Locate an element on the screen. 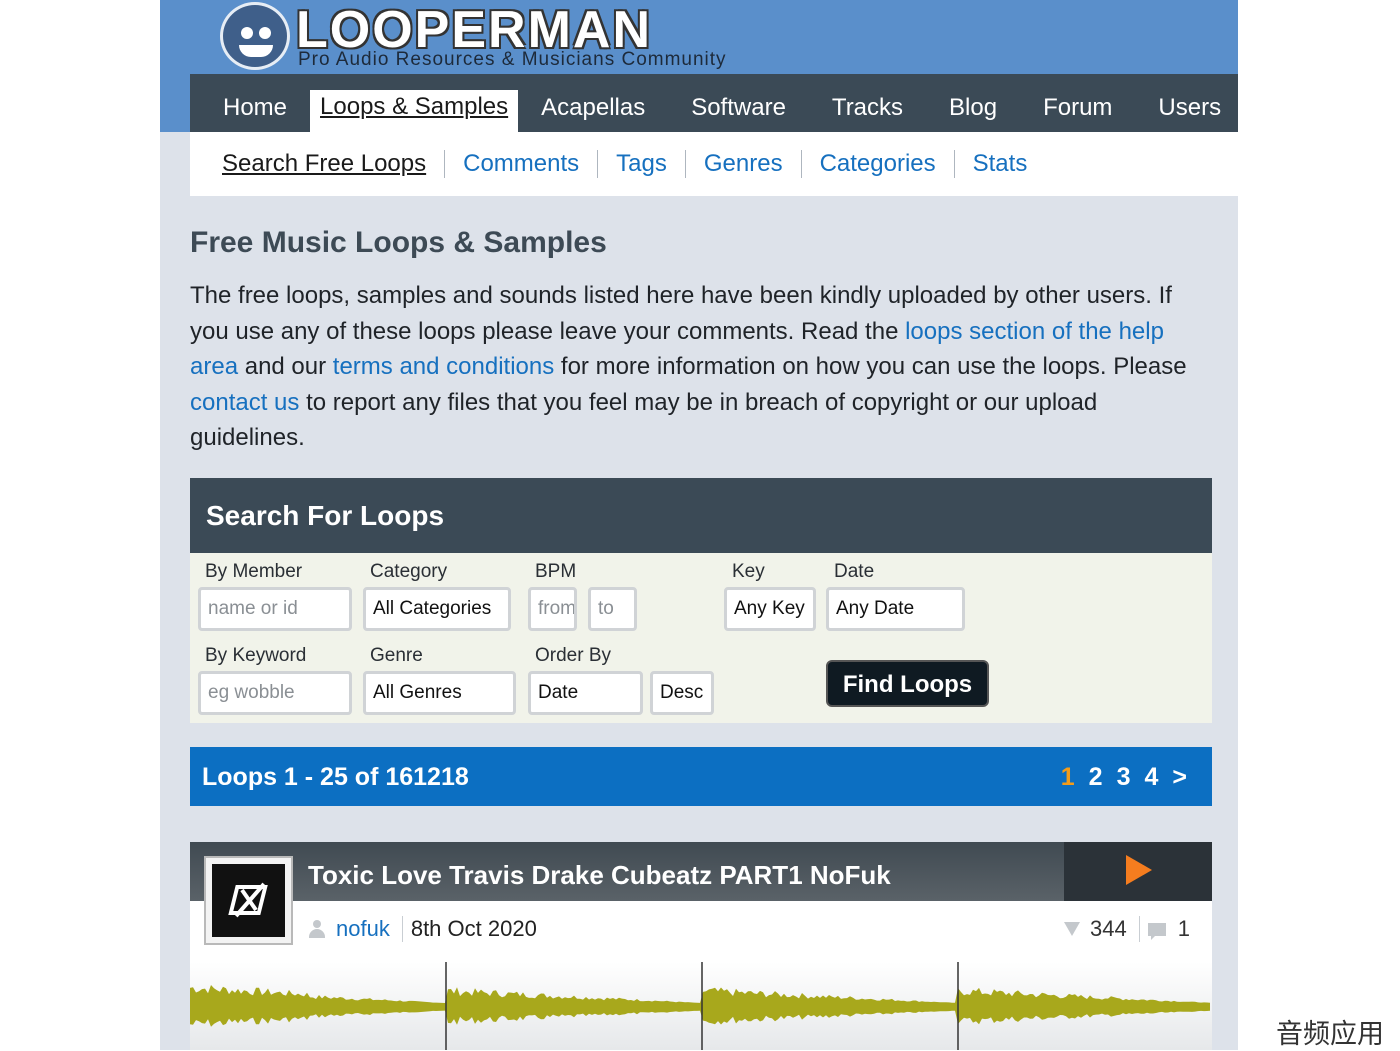 The image size is (1400, 1051). bpm-to-input: to is located at coordinates (612, 609).